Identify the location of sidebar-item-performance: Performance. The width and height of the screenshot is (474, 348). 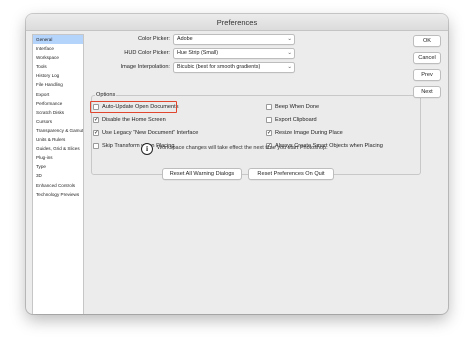
(58, 103).